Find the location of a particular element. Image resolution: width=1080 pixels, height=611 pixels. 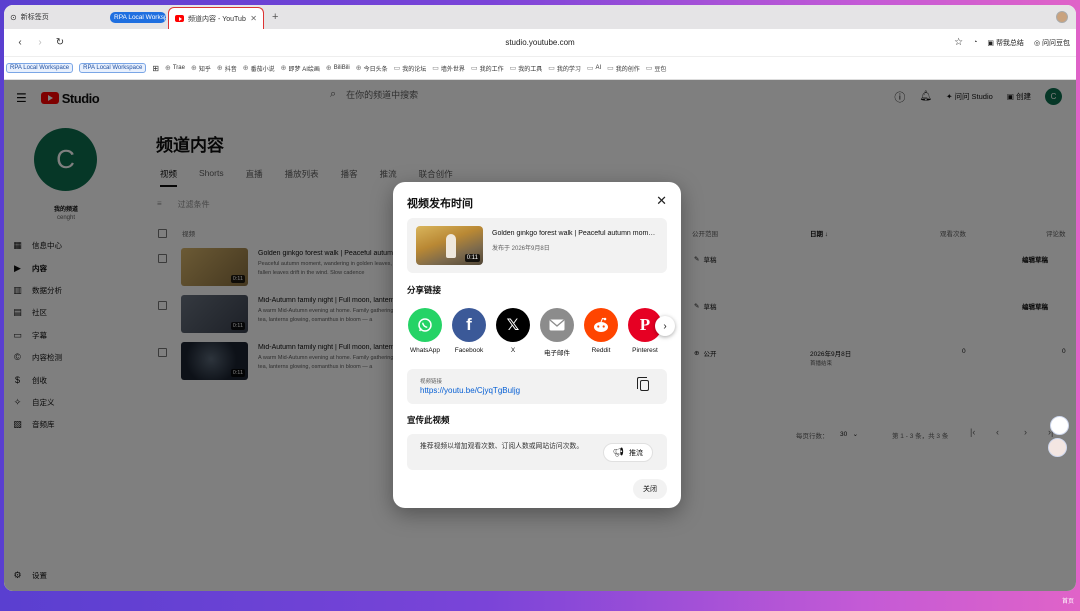

video-link-box: 视频链接 https://youtu.be/CjyqTgBuljg is located at coordinates (537, 386).